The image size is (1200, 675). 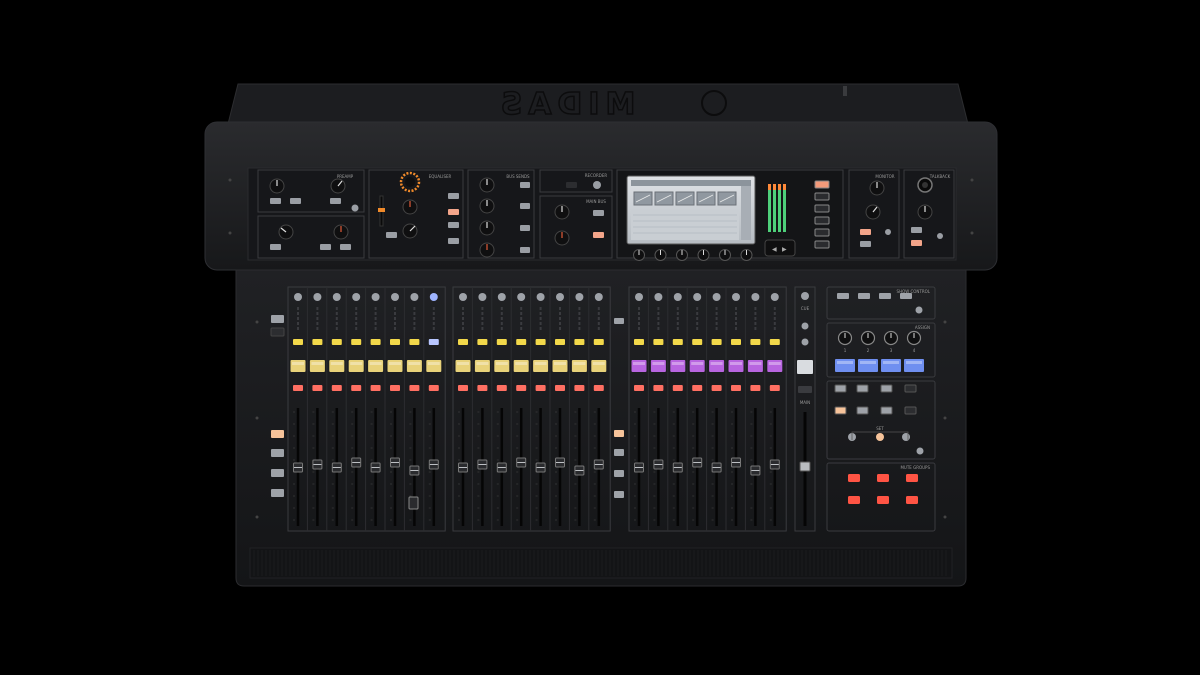 I want to click on xlr-jack-icon, so click(x=925, y=185).